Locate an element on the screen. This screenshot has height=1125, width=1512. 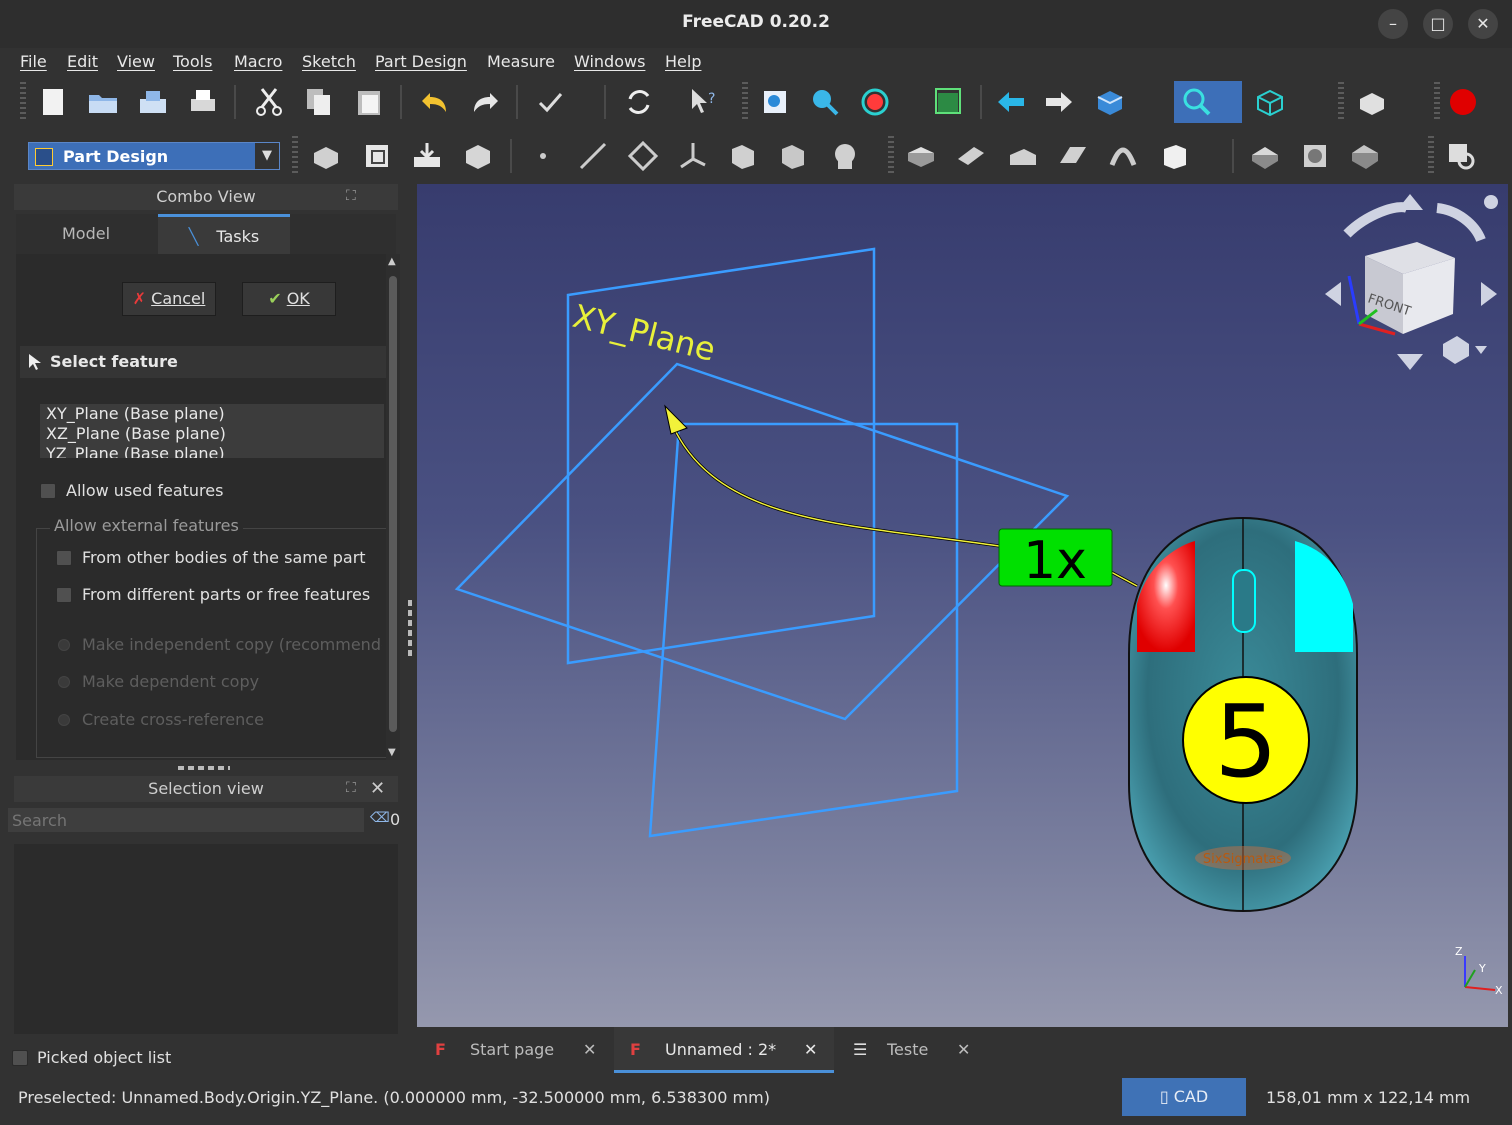
back-arrow-icon is located at coordinates (1011, 102).